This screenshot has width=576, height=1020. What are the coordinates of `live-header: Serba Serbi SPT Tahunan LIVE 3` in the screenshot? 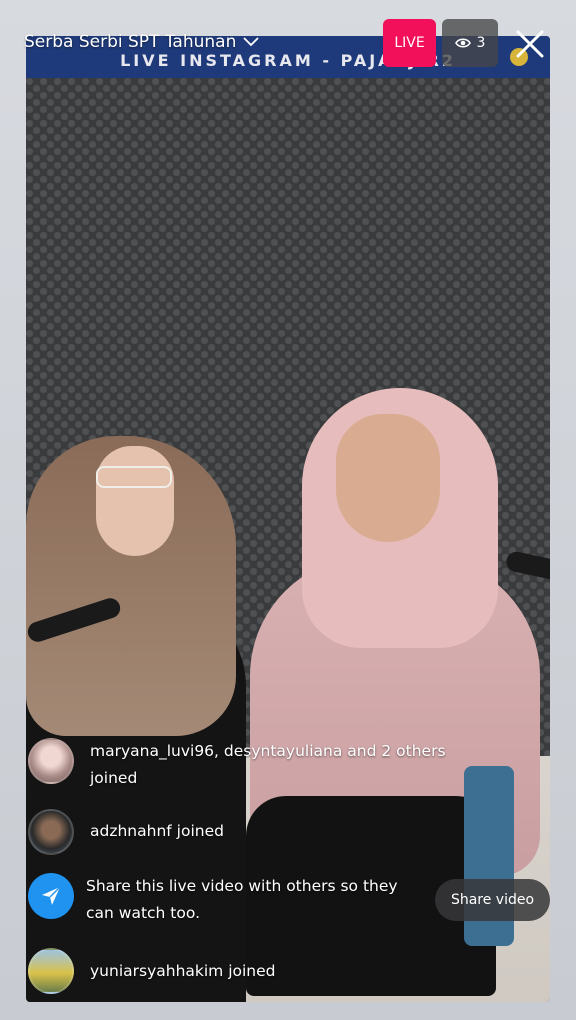 It's located at (288, 40).